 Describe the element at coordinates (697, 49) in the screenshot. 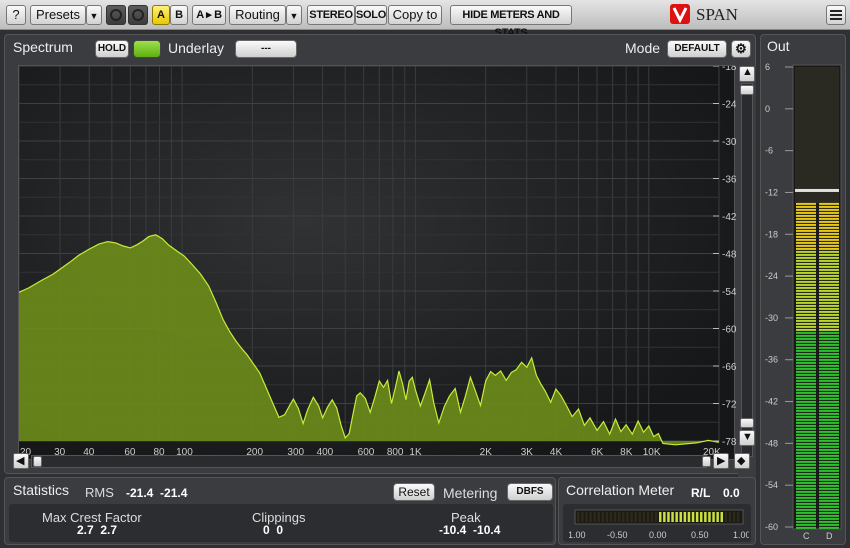

I see `mode-select: DEFAULT` at that location.